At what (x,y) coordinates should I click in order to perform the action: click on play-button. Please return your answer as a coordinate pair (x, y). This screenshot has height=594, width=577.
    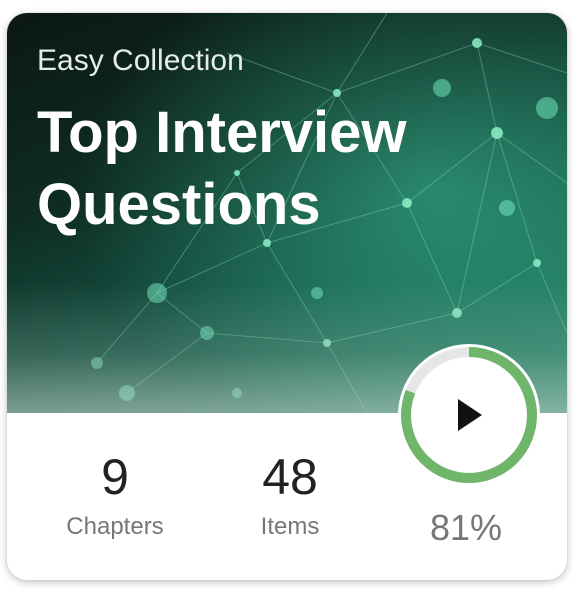
    Looking at the image, I should click on (469, 415).